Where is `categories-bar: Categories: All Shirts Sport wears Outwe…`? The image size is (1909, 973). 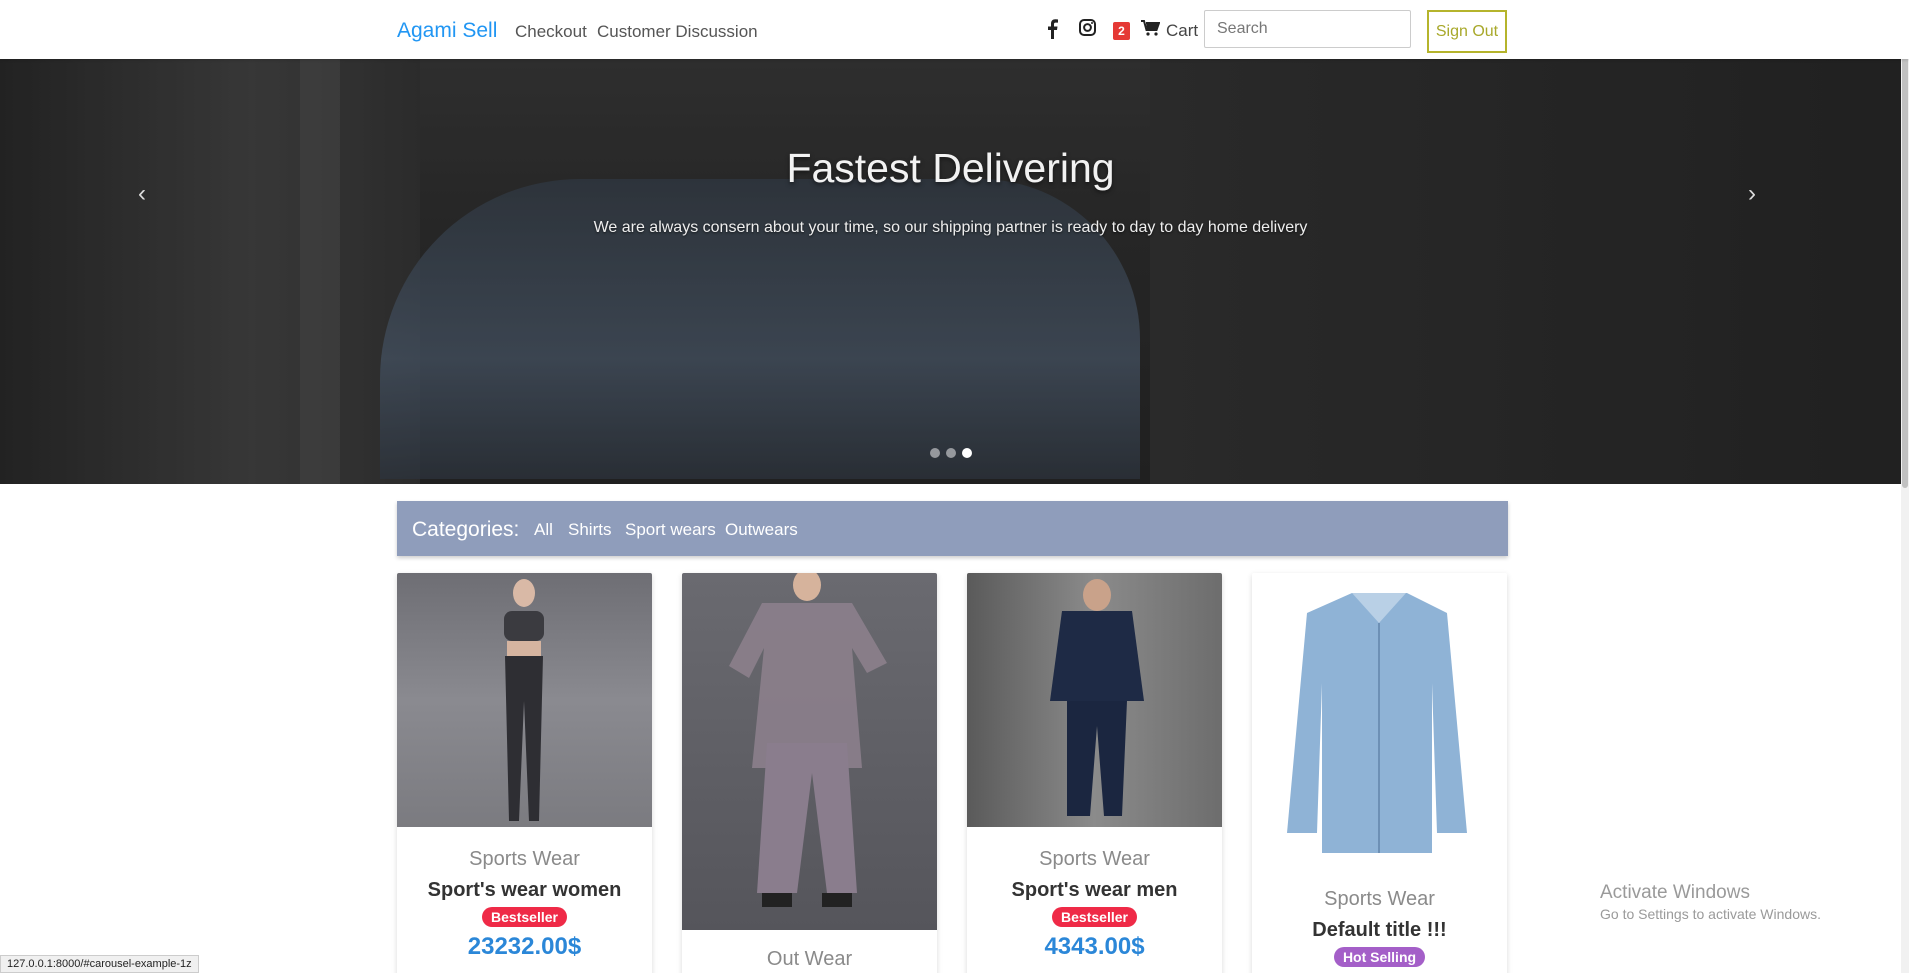
categories-bar: Categories: All Shirts Sport wears Outwe… is located at coordinates (952, 528).